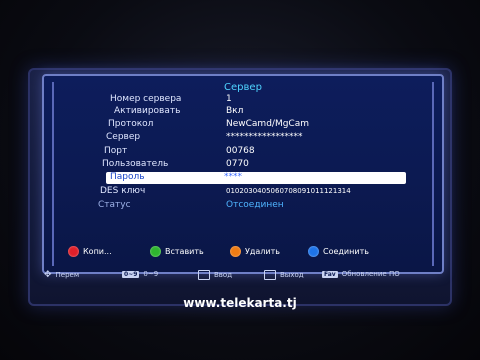 Image resolution: width=480 pixels, height=360 pixels. I want to click on protocol-label: Протокол, so click(131, 124).